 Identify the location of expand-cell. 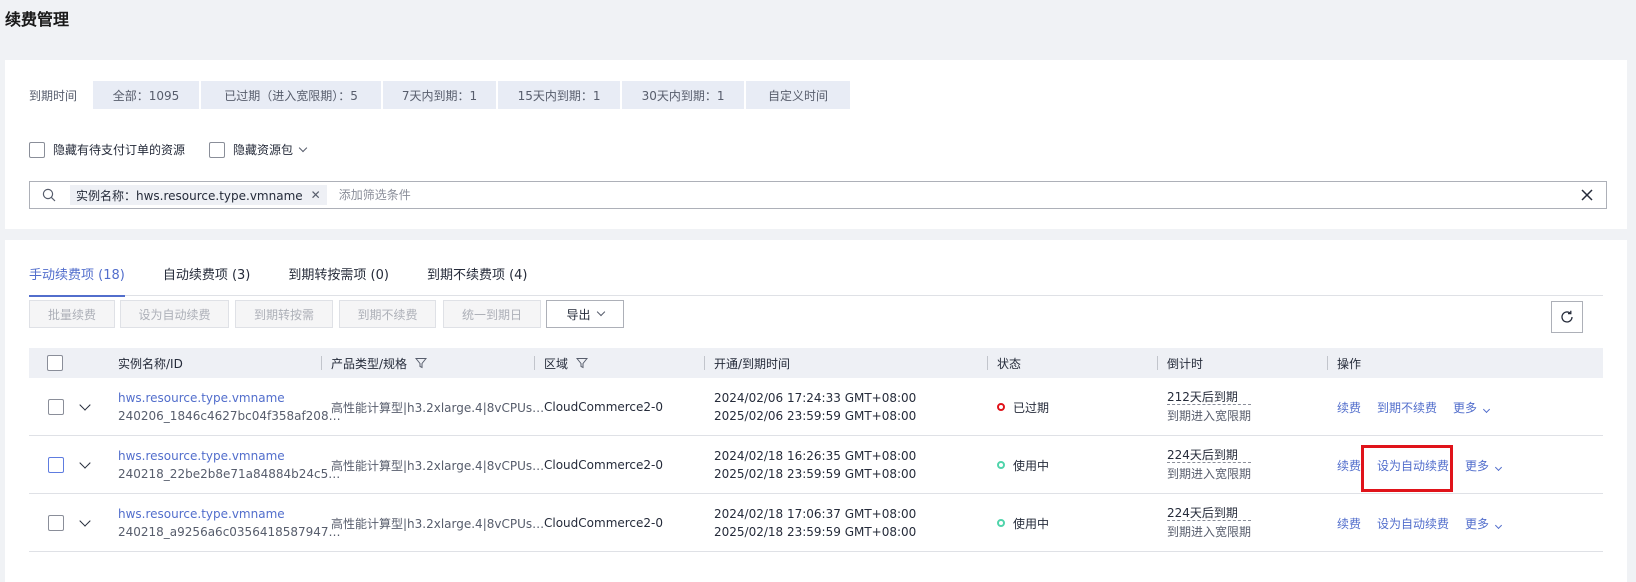
(85, 523).